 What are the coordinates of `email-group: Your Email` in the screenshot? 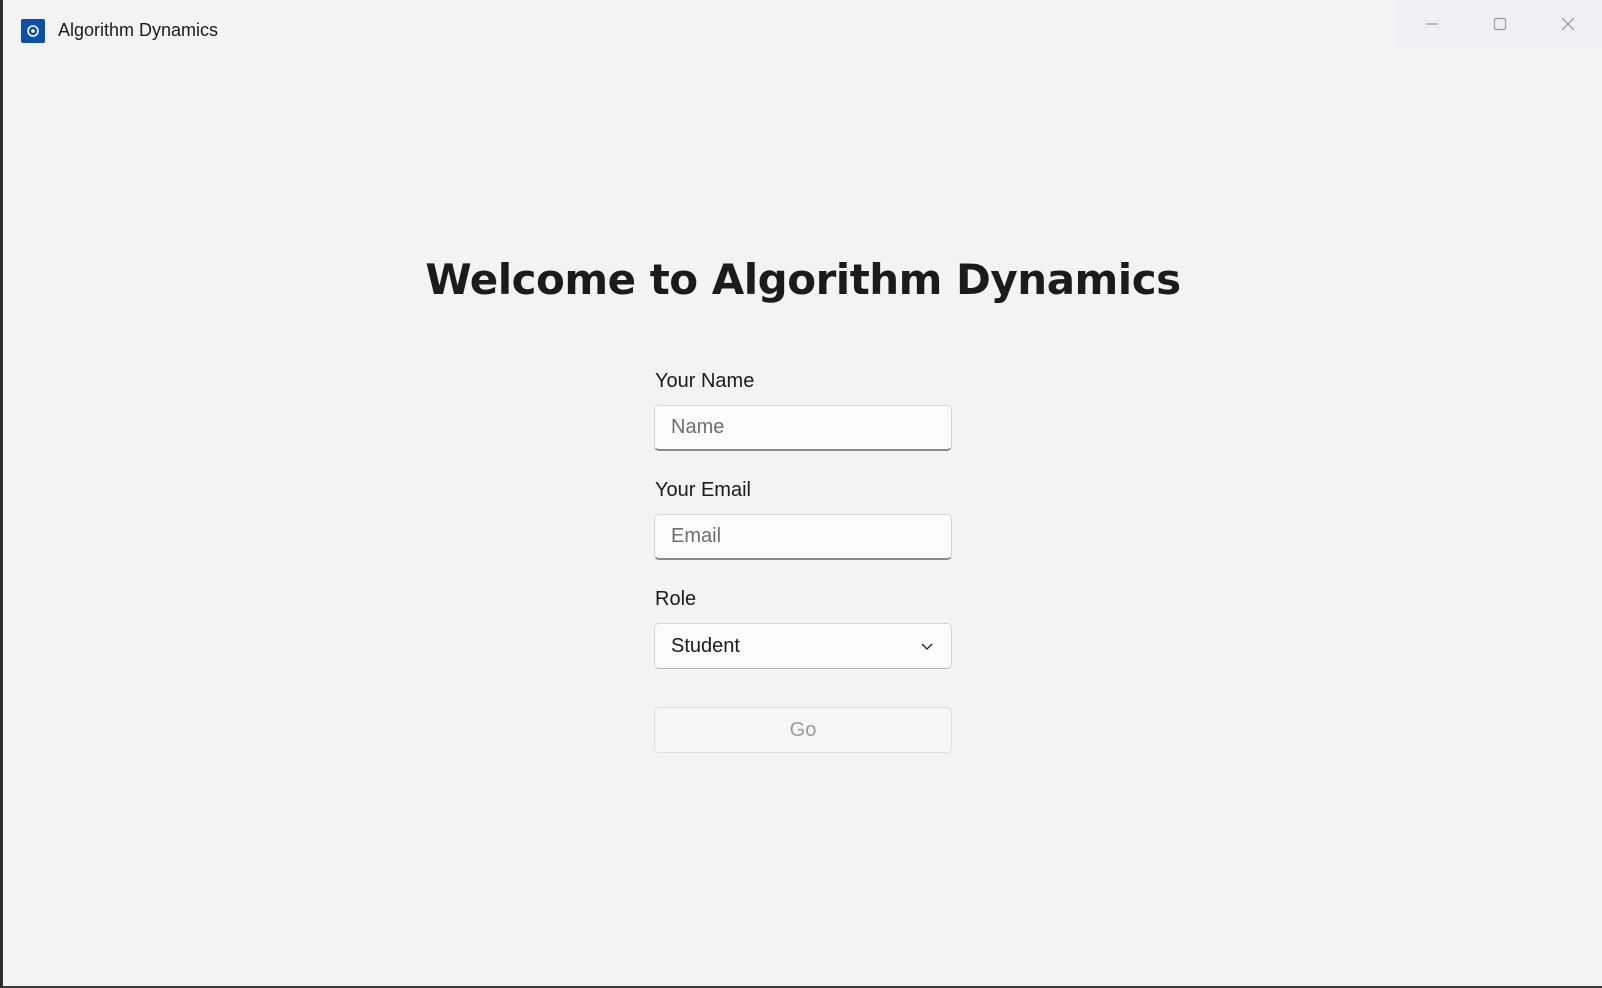 It's located at (804, 519).